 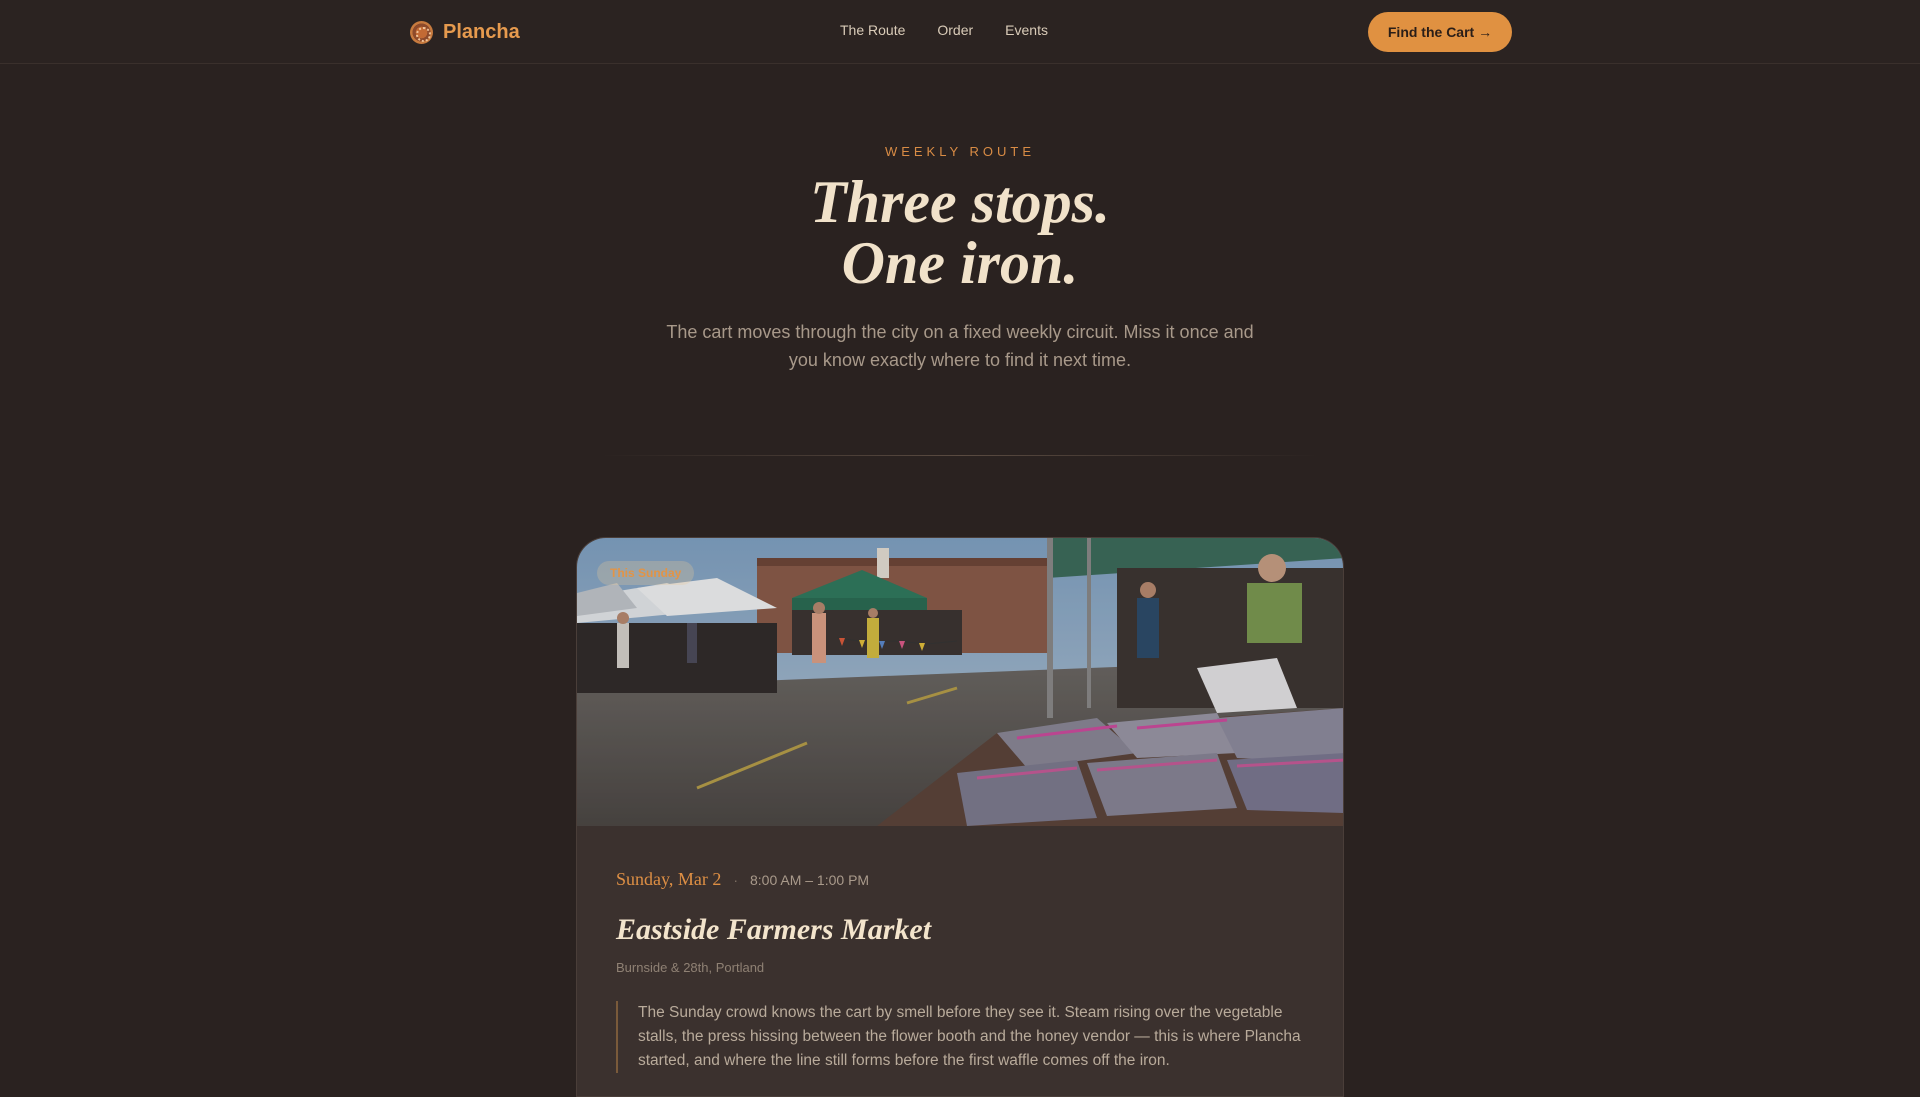 I want to click on farmers-market-photo: This Sunday, so click(x=960, y=682).